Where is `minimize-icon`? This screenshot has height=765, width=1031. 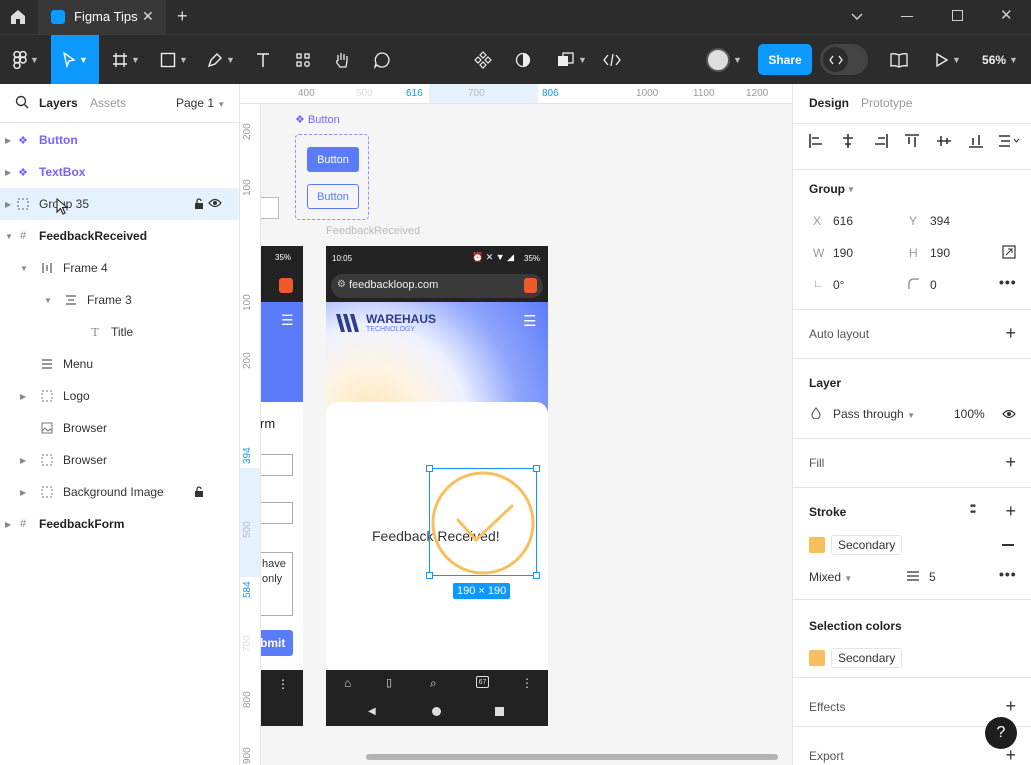 minimize-icon is located at coordinates (907, 16).